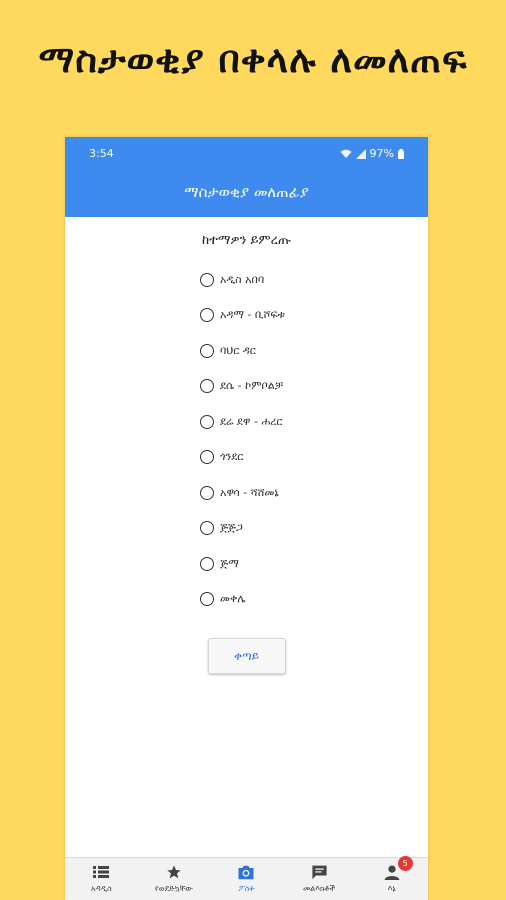  I want to click on app-bar: ማስታወቂያ መለጠፊያ, so click(246, 193).